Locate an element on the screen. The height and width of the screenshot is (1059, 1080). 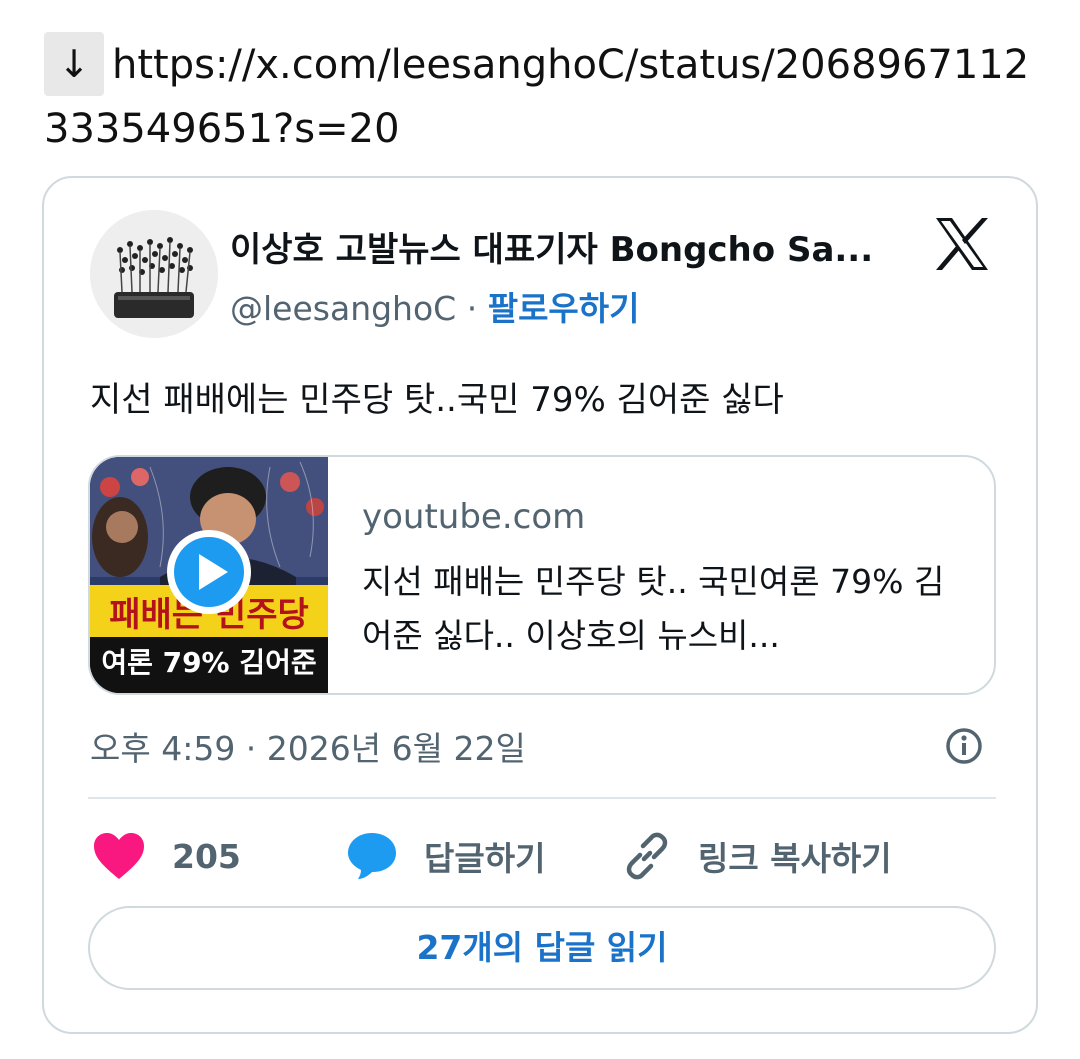
down-arrow-icon: ↓ is located at coordinates (74, 64).